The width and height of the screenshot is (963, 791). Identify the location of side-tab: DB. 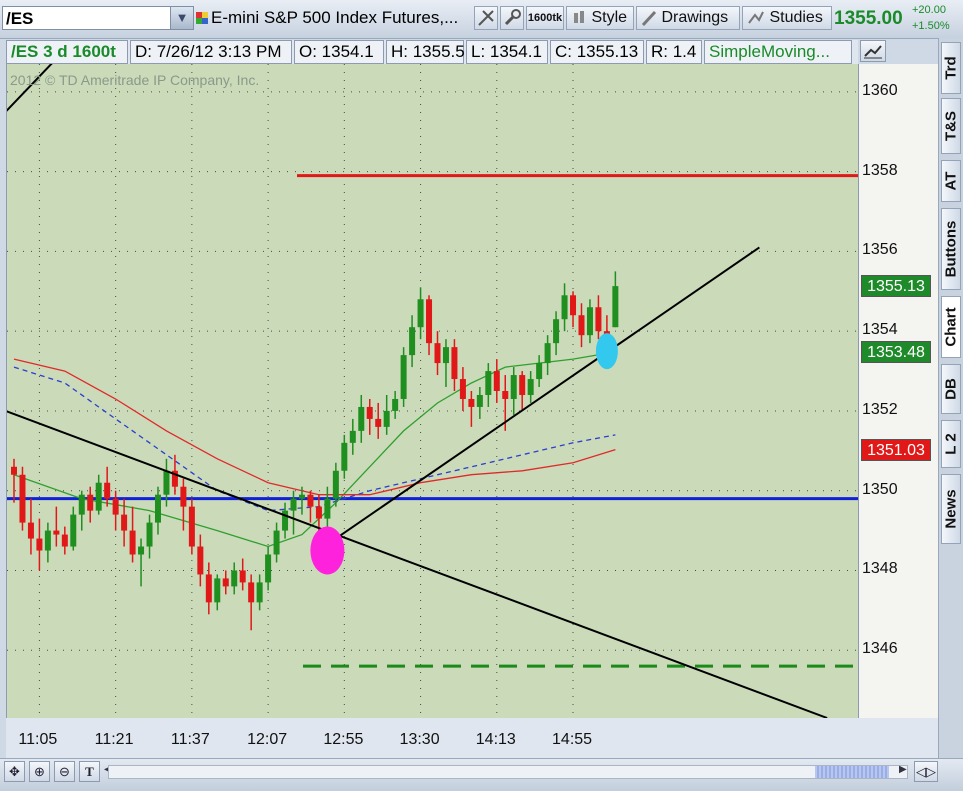
(951, 389).